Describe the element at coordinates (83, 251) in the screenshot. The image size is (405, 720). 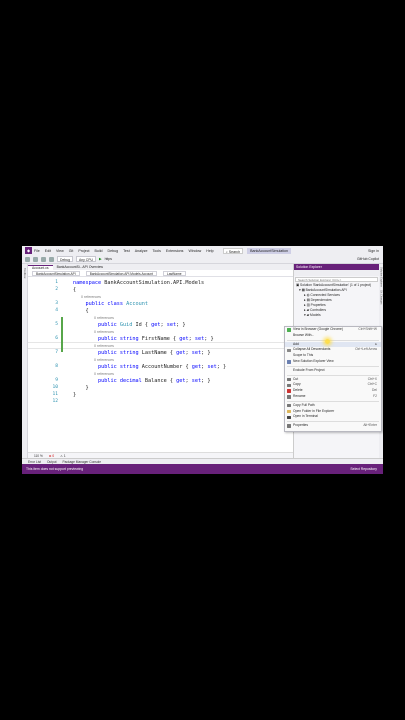
I see `menu-item-project: Project` at that location.